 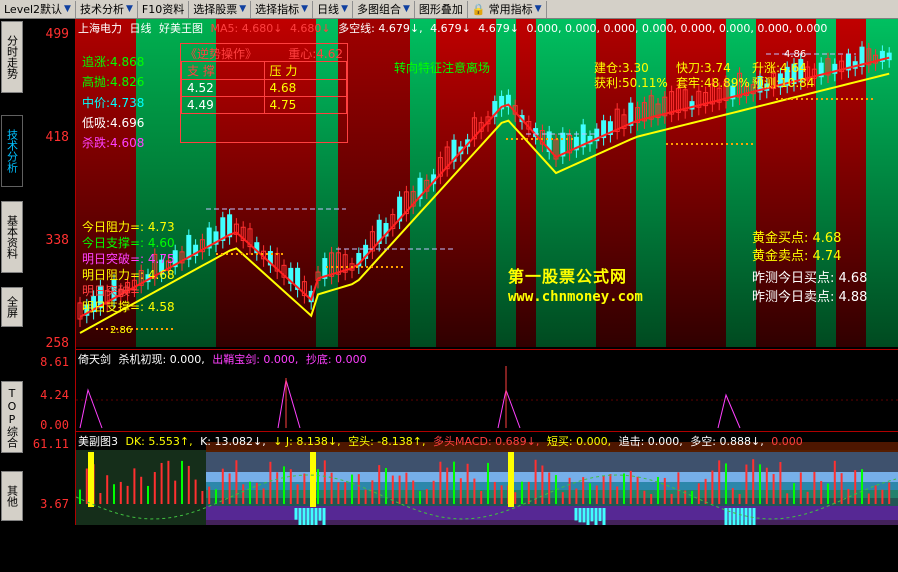 What do you see at coordinates (12, 496) in the screenshot?
I see `tab-other: 其他` at bounding box center [12, 496].